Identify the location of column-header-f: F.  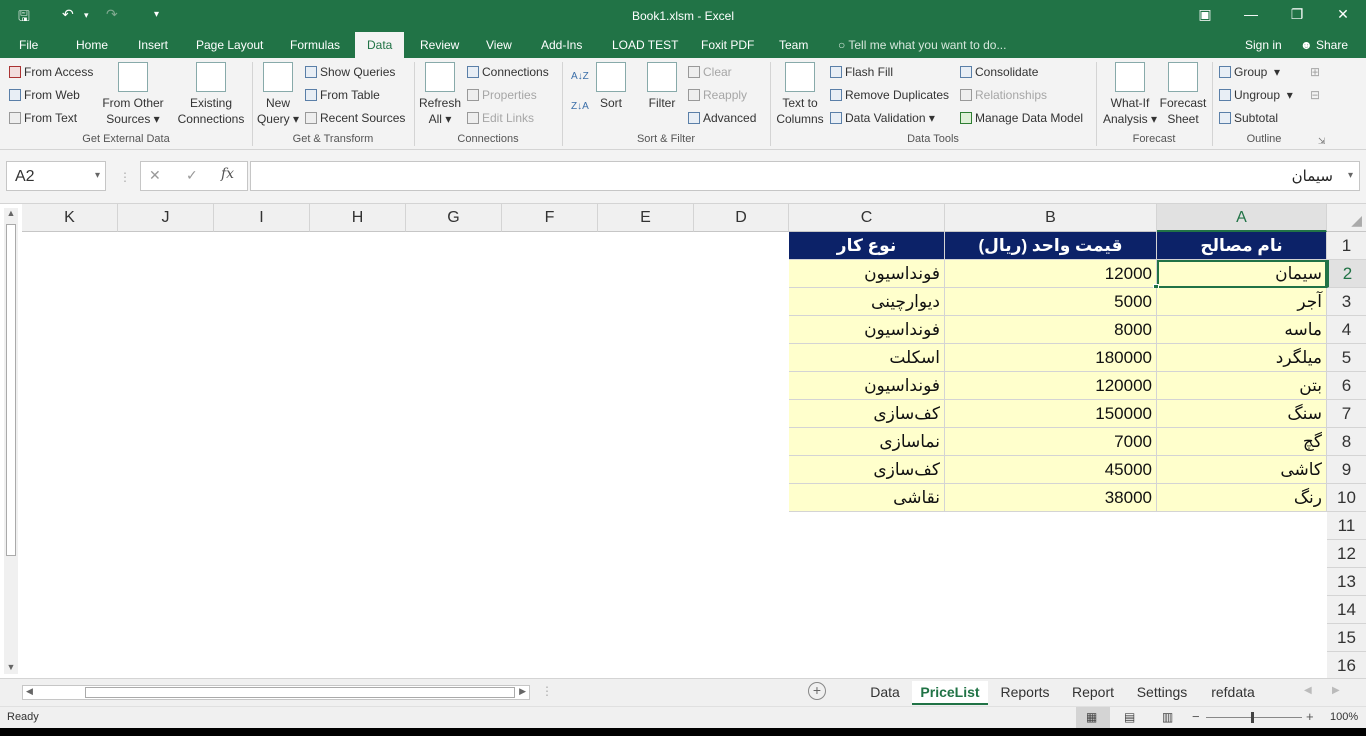
(550, 218).